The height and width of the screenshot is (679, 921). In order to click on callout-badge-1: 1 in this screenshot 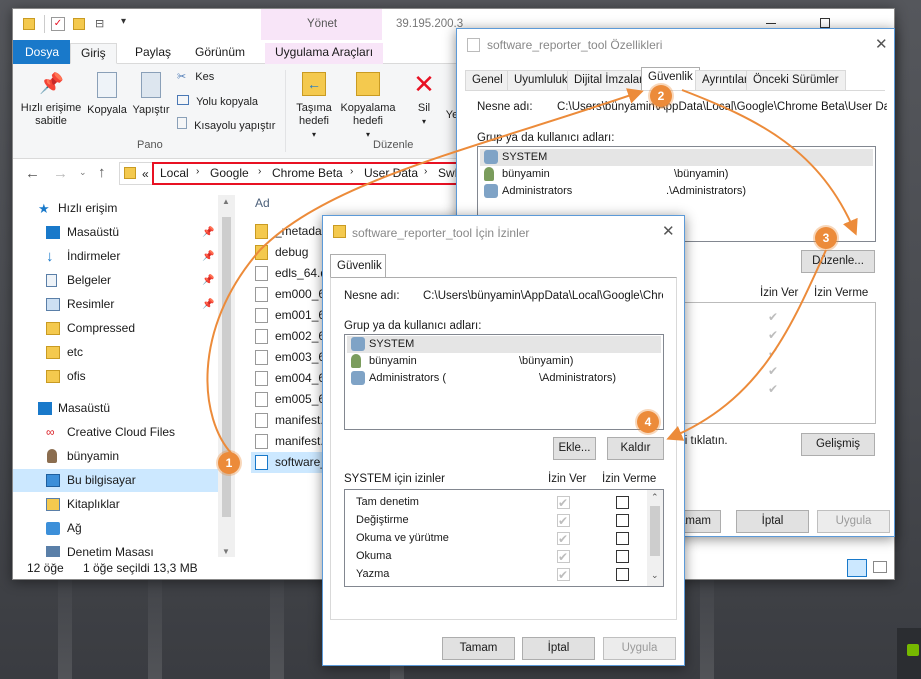, I will do `click(229, 463)`.